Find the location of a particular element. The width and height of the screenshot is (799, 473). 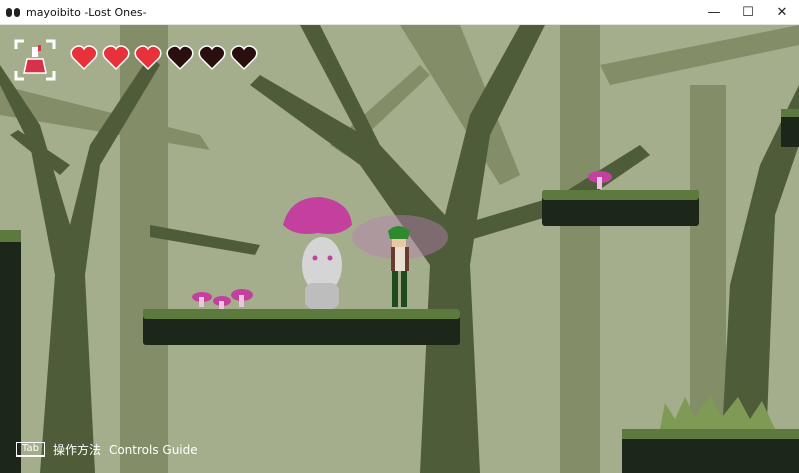

window-title: mayoibito -Lost Ones- is located at coordinates (86, 12).